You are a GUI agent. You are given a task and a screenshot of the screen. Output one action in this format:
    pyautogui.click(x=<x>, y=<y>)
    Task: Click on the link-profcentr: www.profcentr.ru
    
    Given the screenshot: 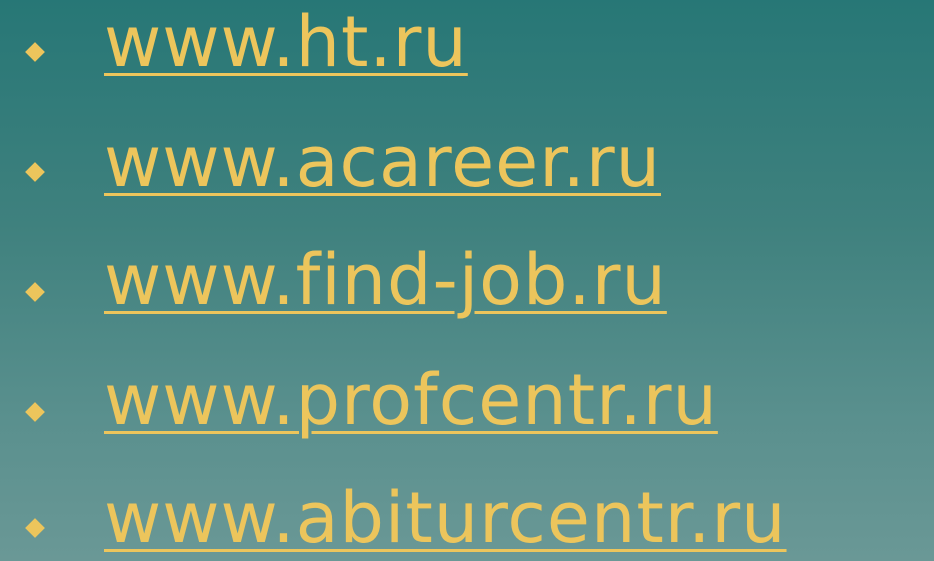 What is the action you would take?
    pyautogui.click(x=411, y=400)
    